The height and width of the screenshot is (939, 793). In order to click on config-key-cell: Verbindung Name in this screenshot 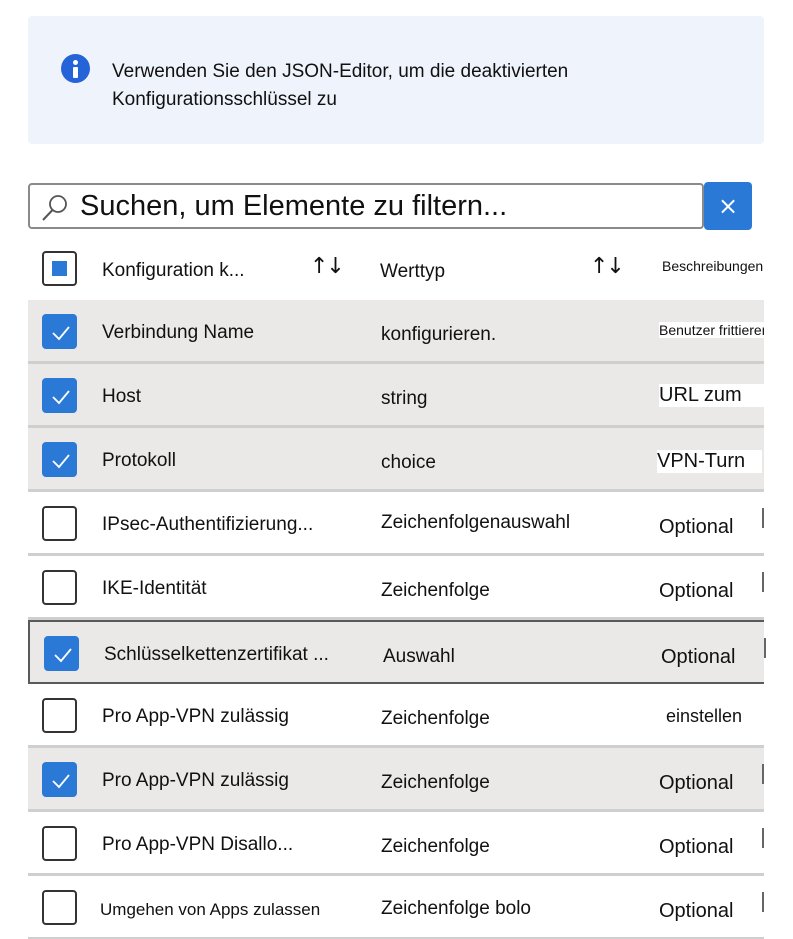, I will do `click(178, 332)`.